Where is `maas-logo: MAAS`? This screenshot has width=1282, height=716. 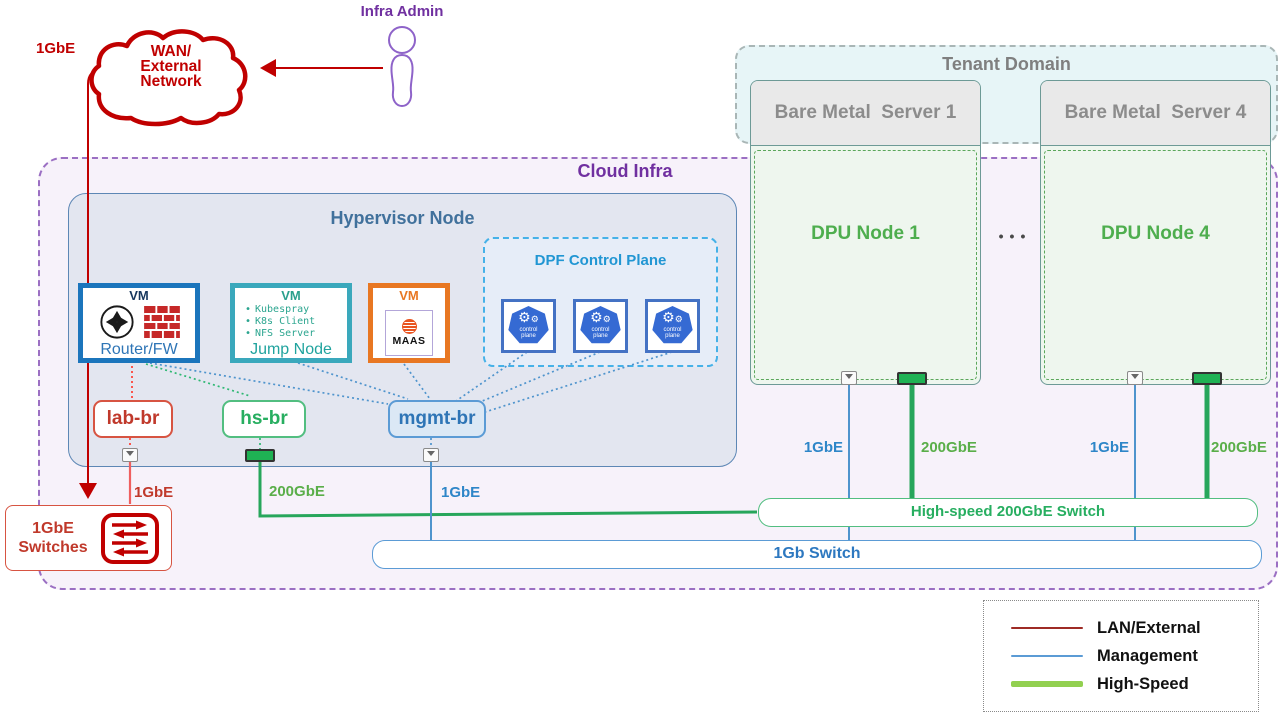 maas-logo: MAAS is located at coordinates (409, 333).